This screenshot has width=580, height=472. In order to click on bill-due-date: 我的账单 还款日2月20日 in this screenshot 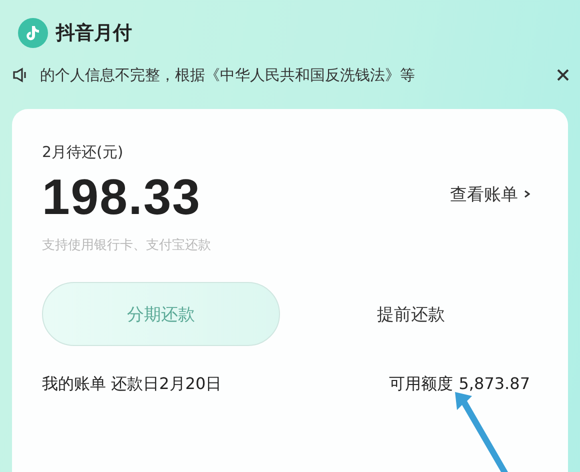, I will do `click(132, 384)`.